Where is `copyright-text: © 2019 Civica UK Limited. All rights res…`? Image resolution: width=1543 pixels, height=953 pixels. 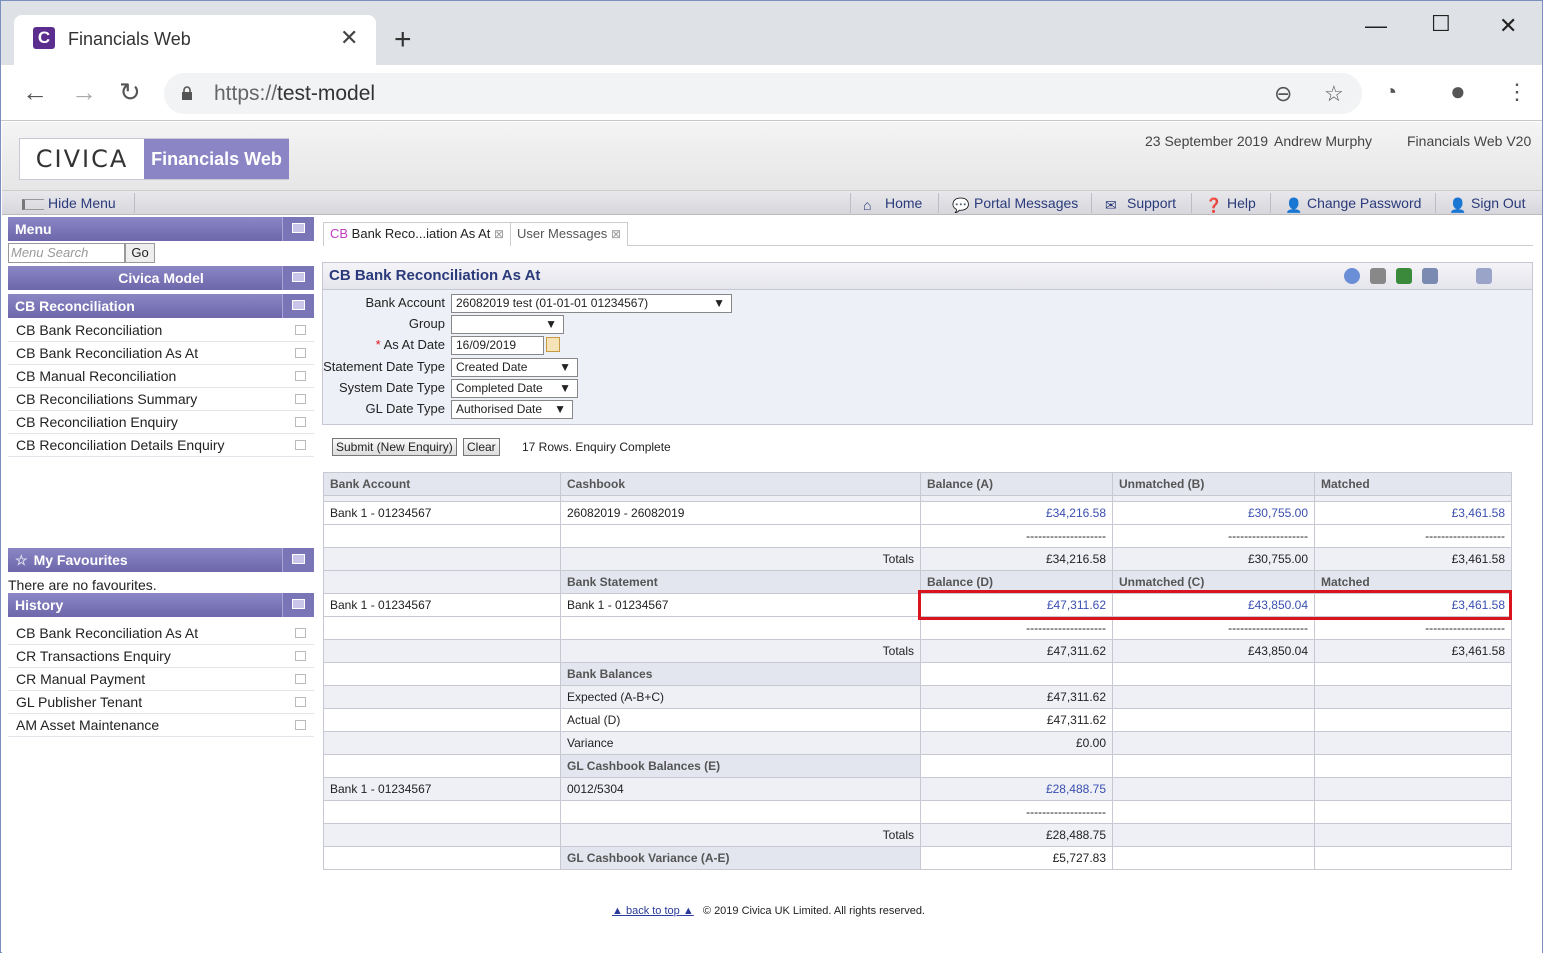 copyright-text: © 2019 Civica UK Limited. All rights res… is located at coordinates (813, 911).